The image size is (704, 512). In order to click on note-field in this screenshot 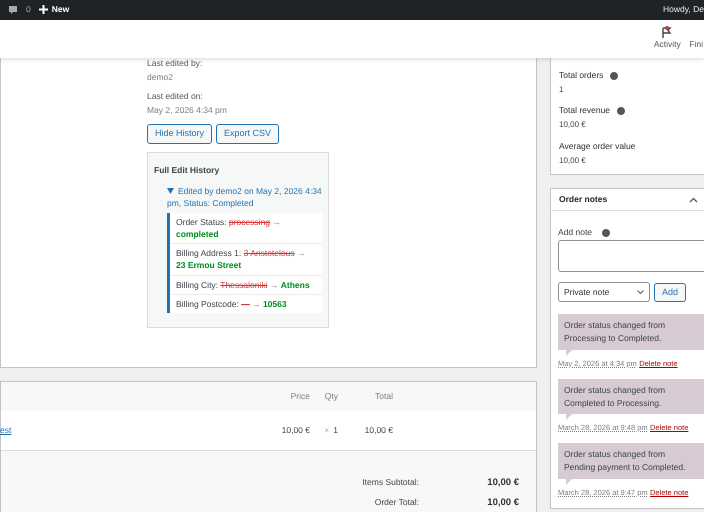, I will do `click(631, 256)`.